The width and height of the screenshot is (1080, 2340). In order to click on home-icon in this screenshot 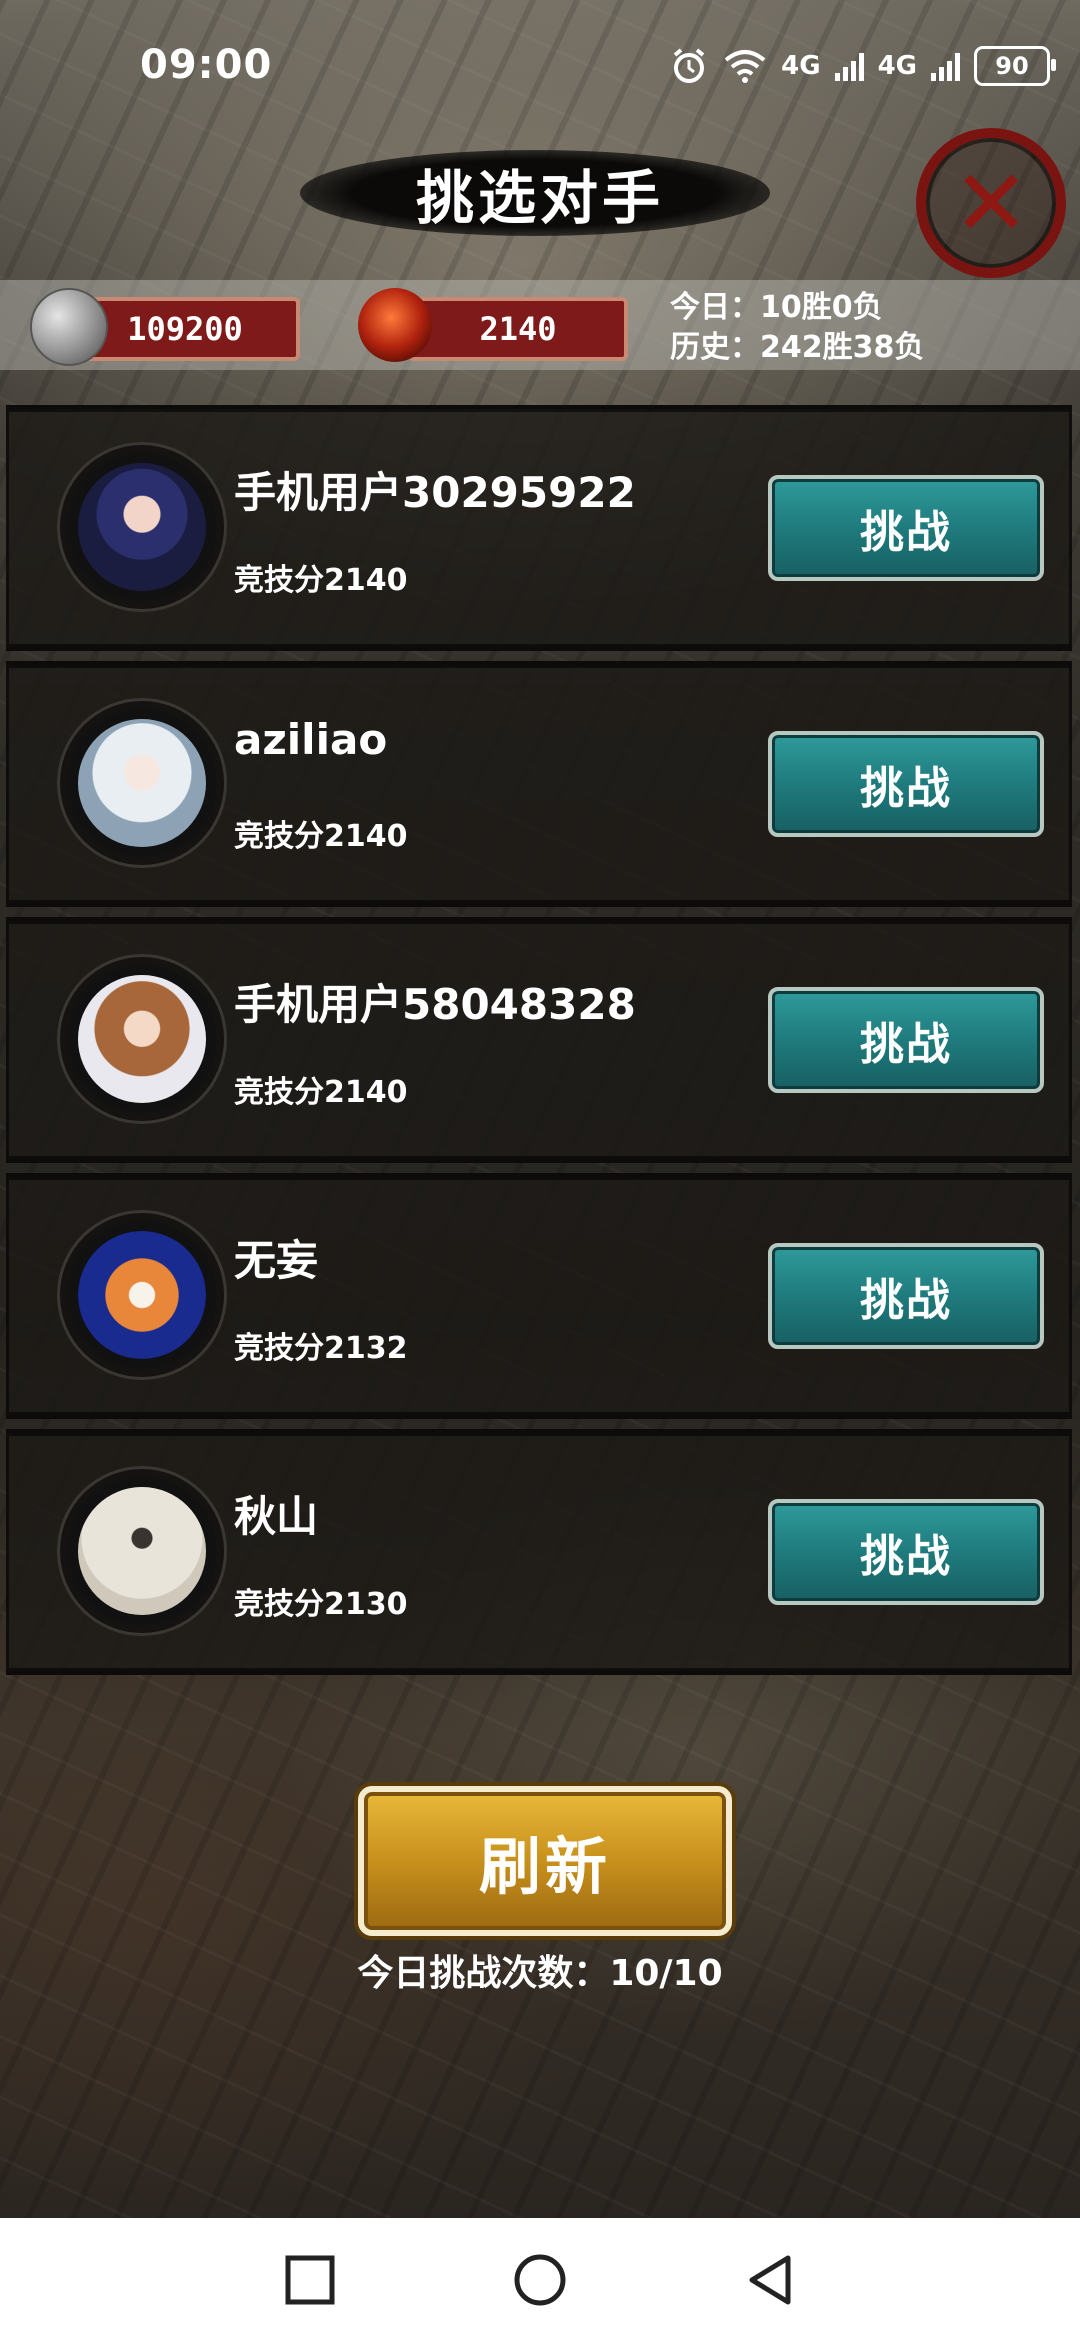, I will do `click(540, 2280)`.